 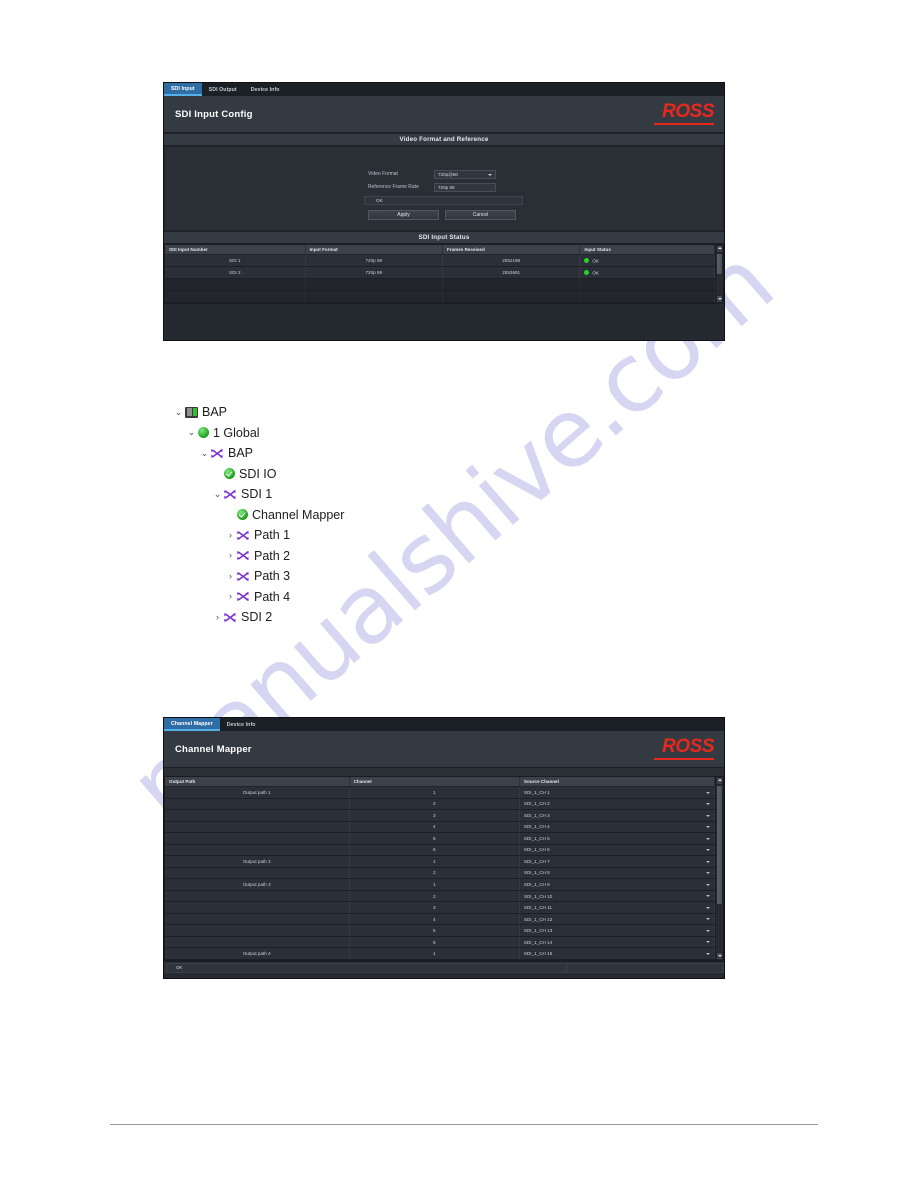 I want to click on table-row: 2 SDI_1_CH 2, so click(x=440, y=804).